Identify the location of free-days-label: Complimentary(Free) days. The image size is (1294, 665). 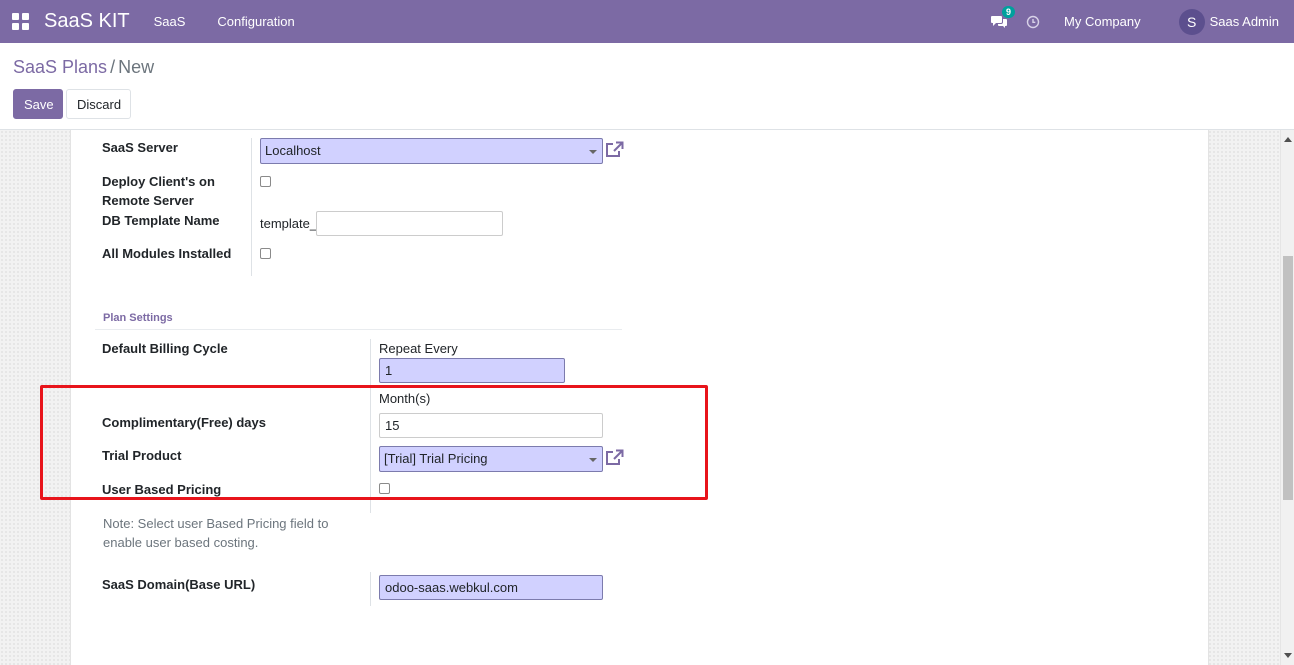
(184, 422).